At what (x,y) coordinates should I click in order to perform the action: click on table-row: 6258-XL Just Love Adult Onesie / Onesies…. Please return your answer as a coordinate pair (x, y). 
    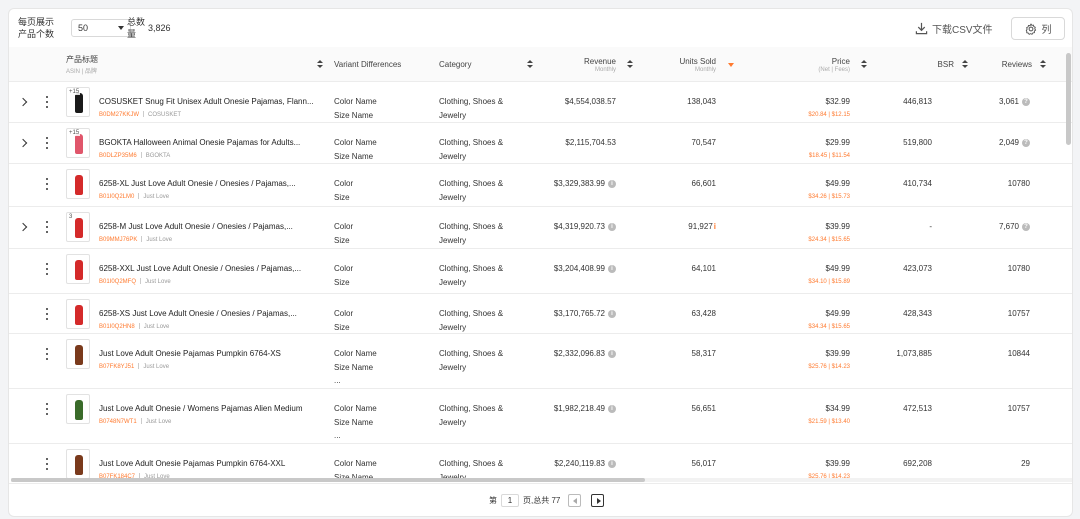
    Looking at the image, I should click on (540, 185).